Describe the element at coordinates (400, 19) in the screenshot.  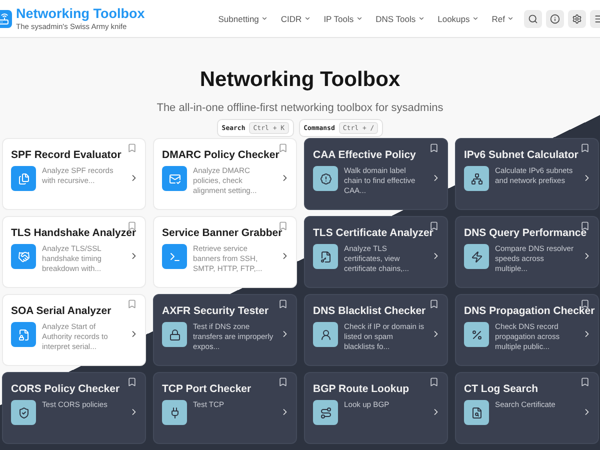
I see `nav-menu: DNS Tools` at that location.